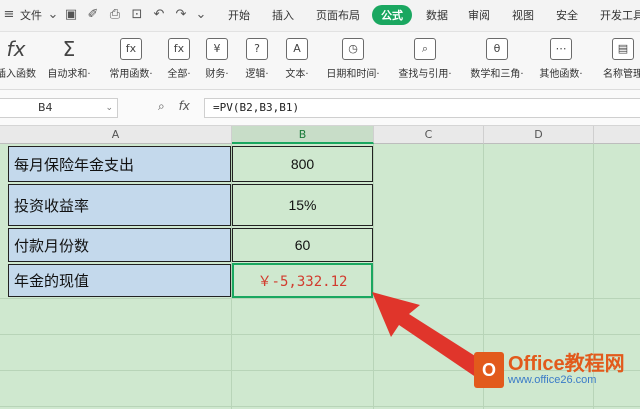 The height and width of the screenshot is (409, 640). I want to click on office-logo-icon: O, so click(489, 370).